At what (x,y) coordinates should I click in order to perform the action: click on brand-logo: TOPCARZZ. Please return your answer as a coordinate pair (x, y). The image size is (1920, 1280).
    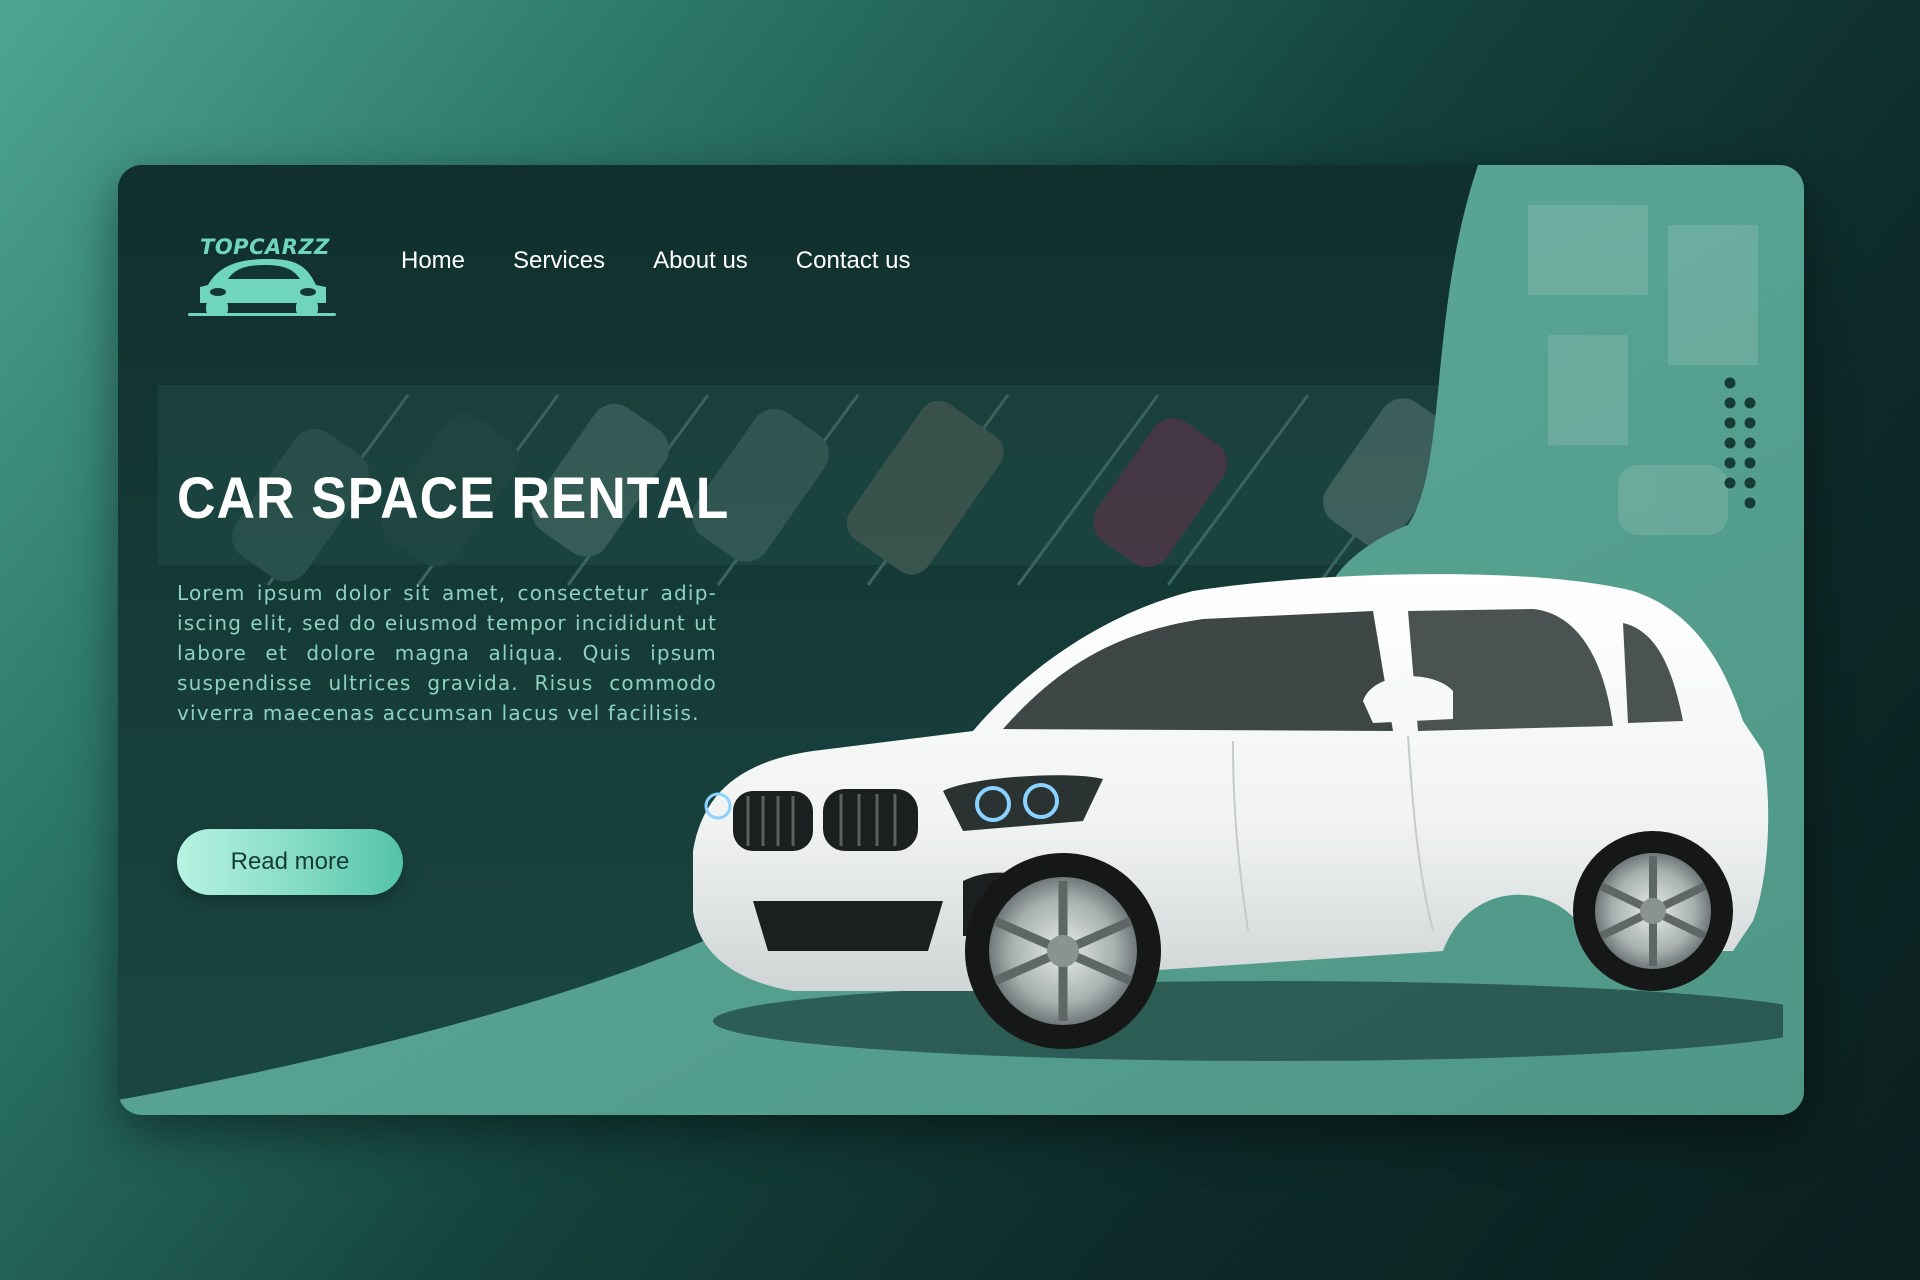
    Looking at the image, I should click on (263, 277).